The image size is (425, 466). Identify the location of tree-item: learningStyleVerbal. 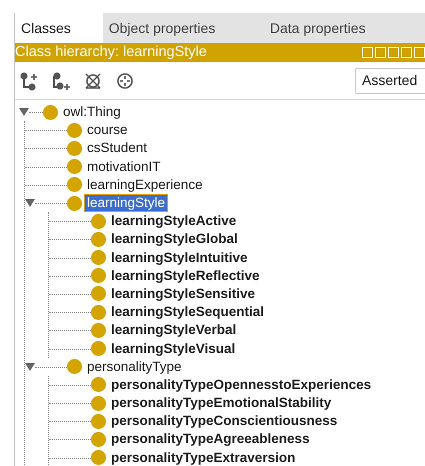
(173, 330).